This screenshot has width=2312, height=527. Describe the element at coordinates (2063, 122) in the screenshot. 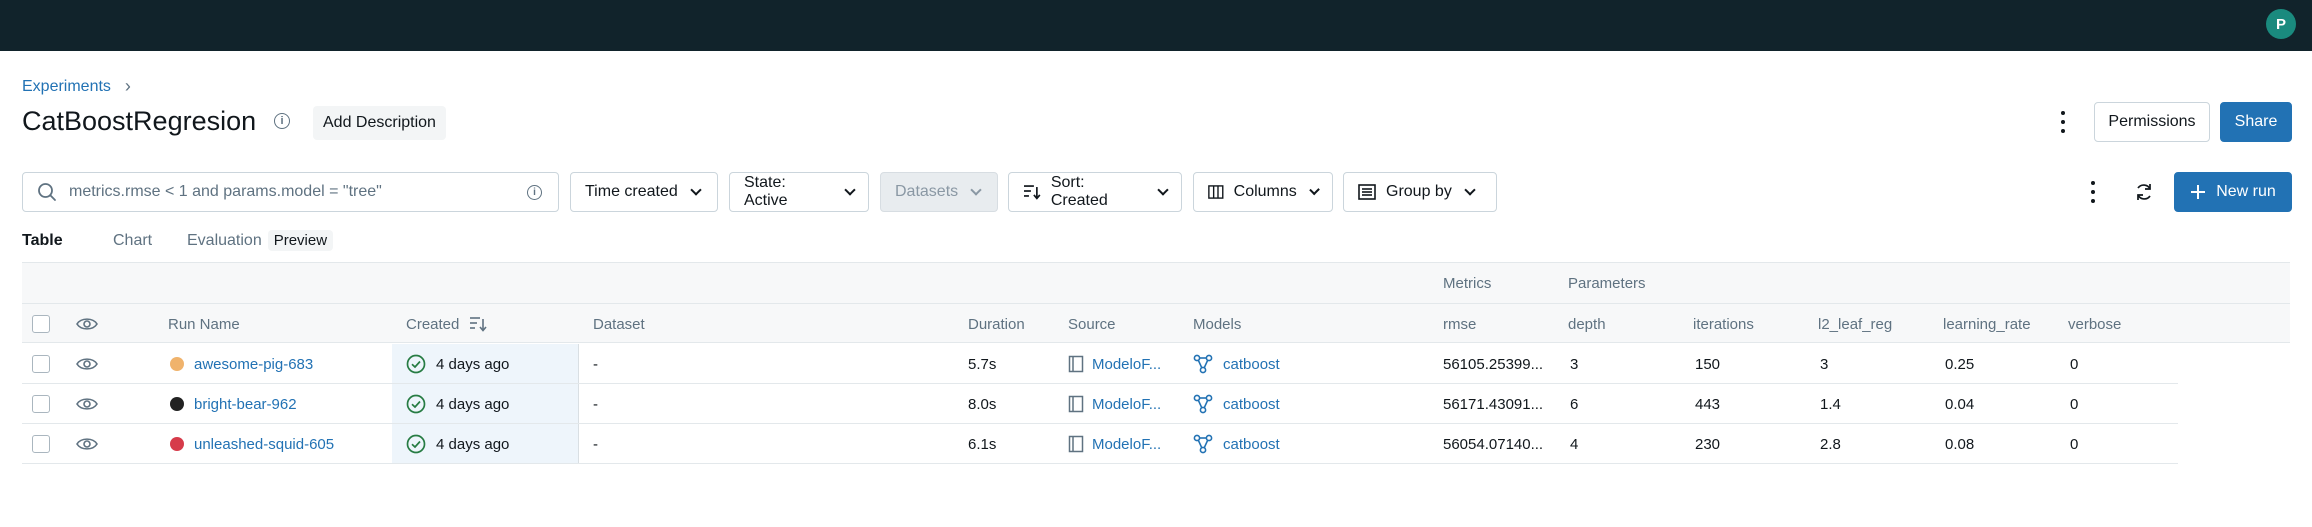

I see `more-options-icon` at that location.